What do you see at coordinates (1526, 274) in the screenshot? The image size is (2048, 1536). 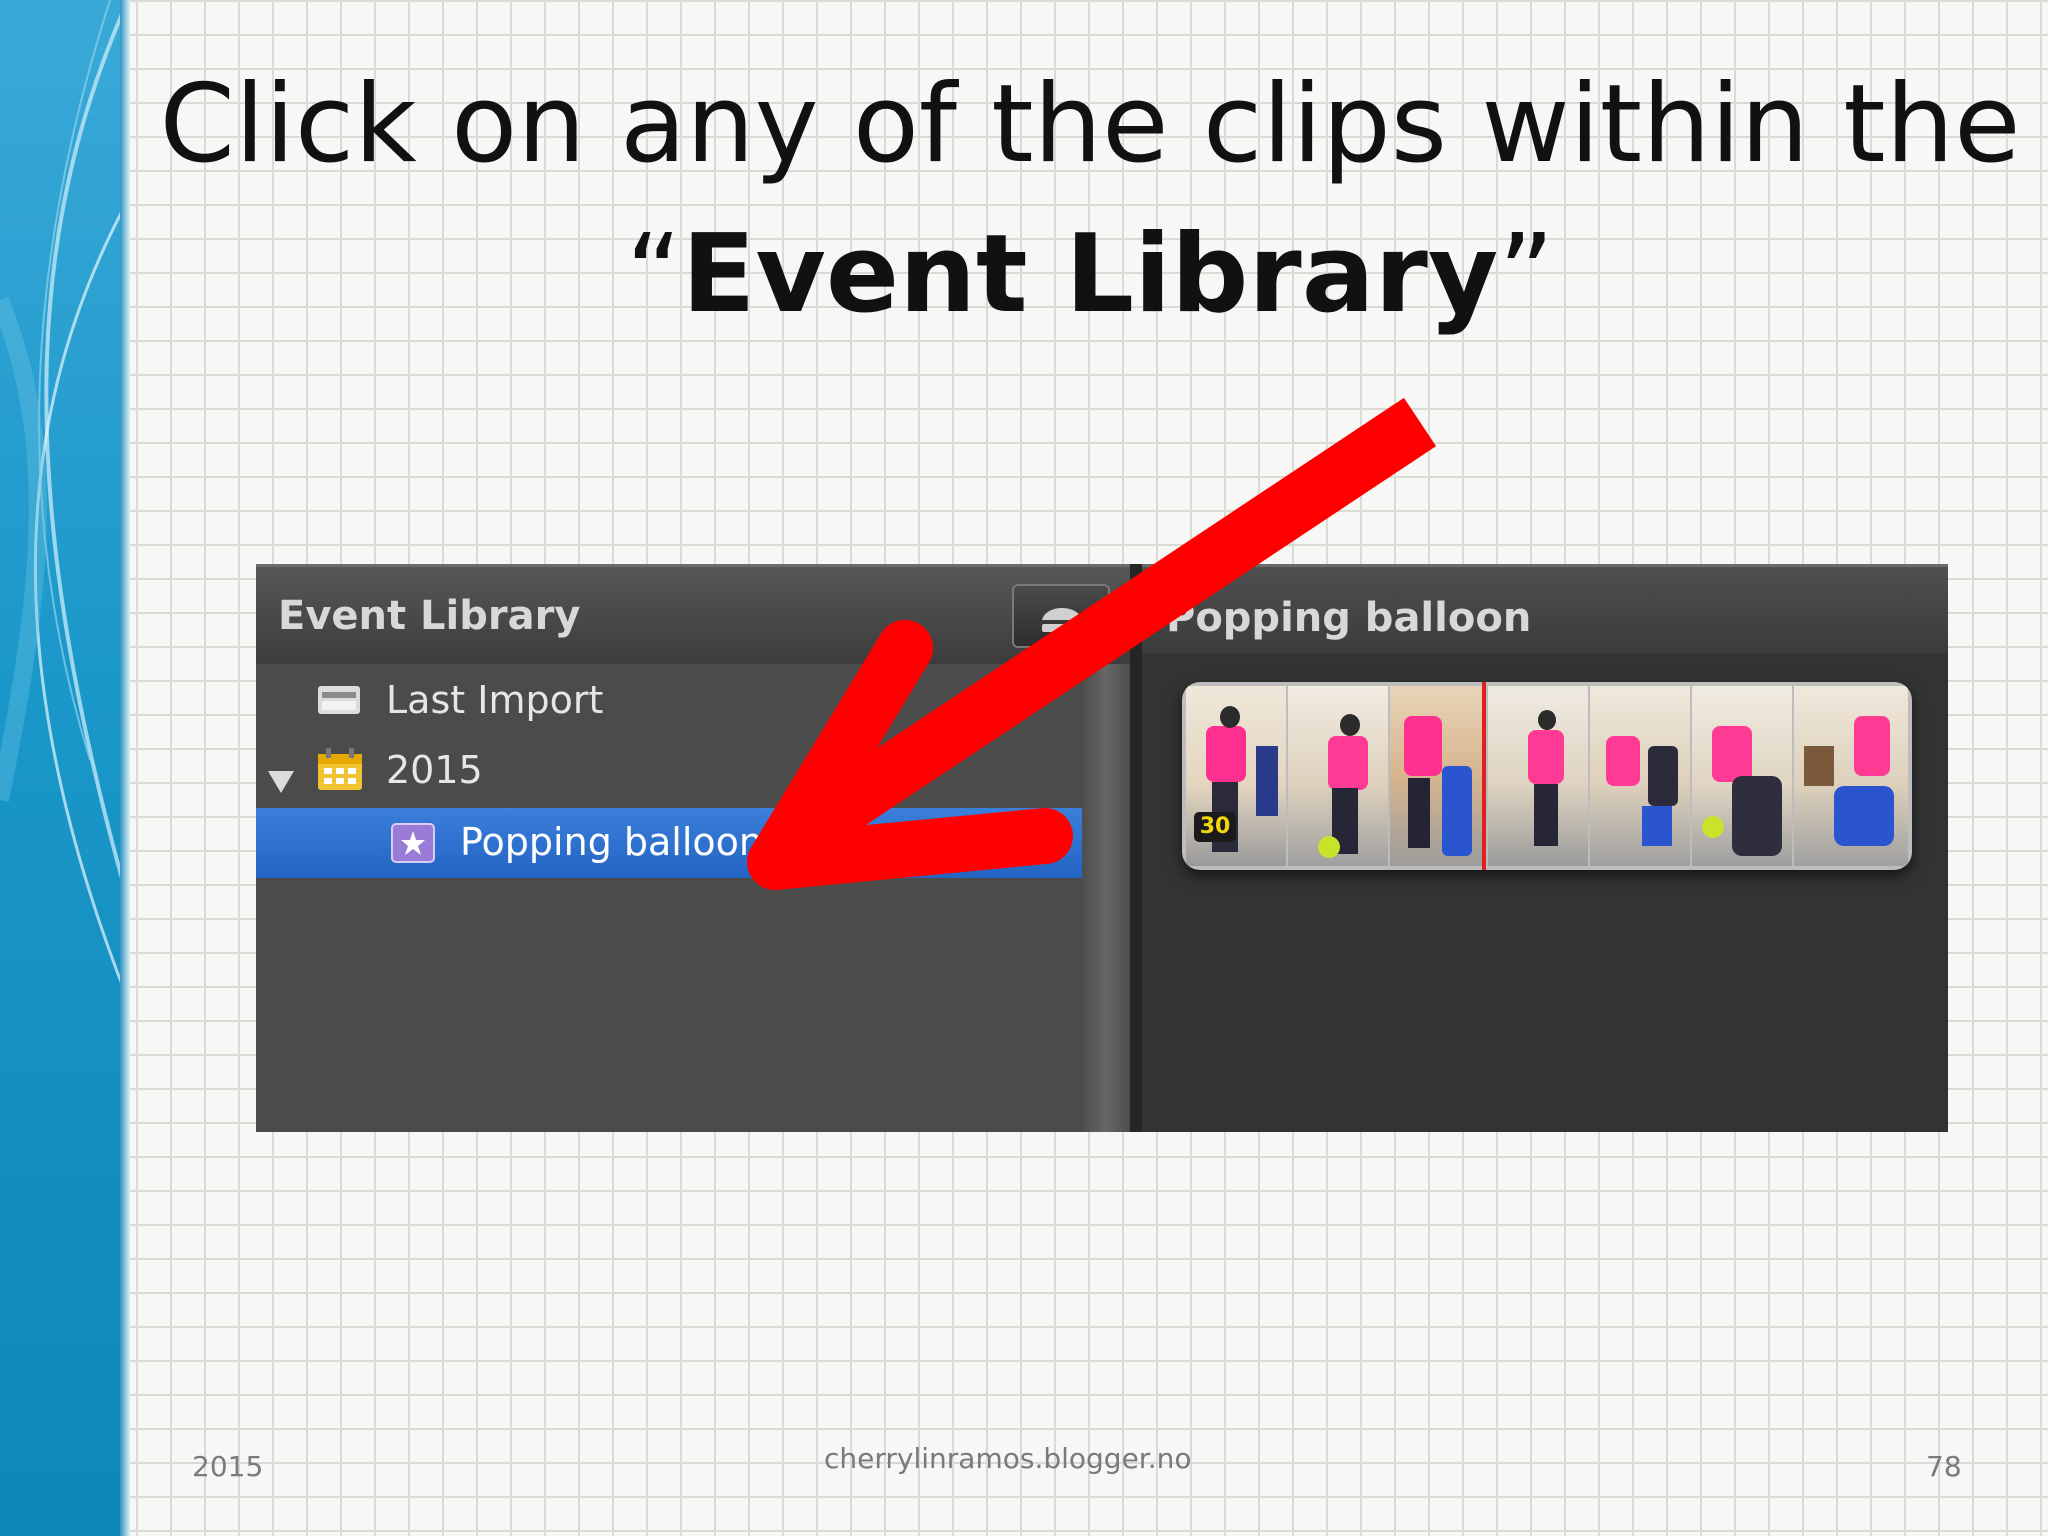 I see `close-quote: ”` at bounding box center [1526, 274].